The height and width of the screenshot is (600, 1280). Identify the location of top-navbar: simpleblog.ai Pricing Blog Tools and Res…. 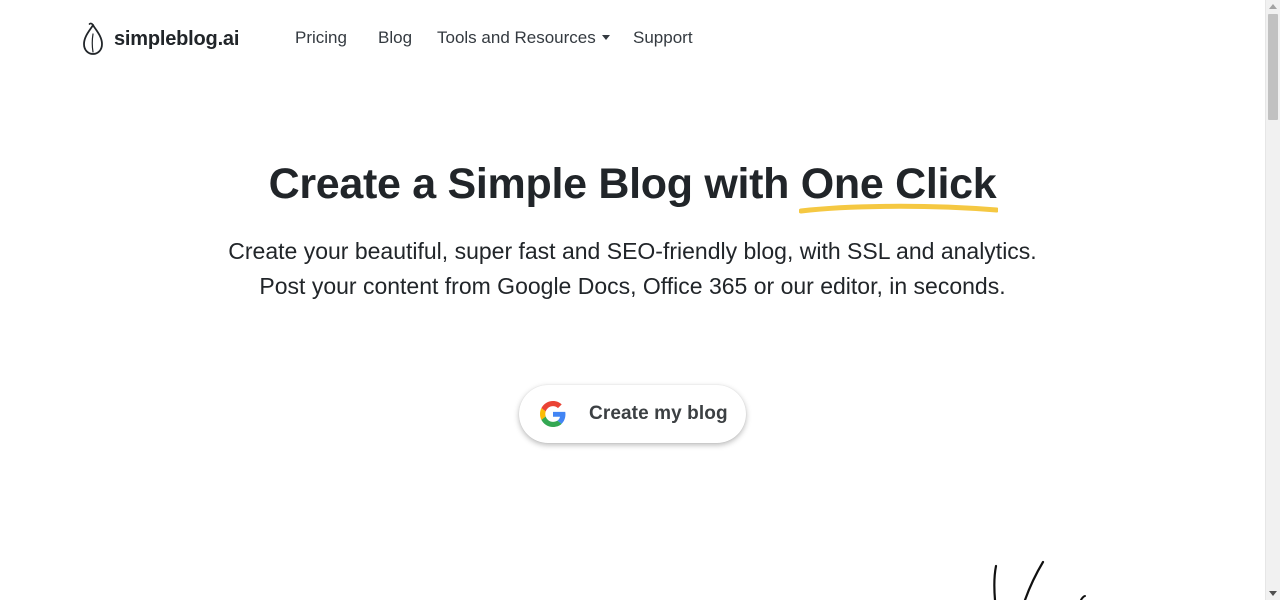
(632, 39).